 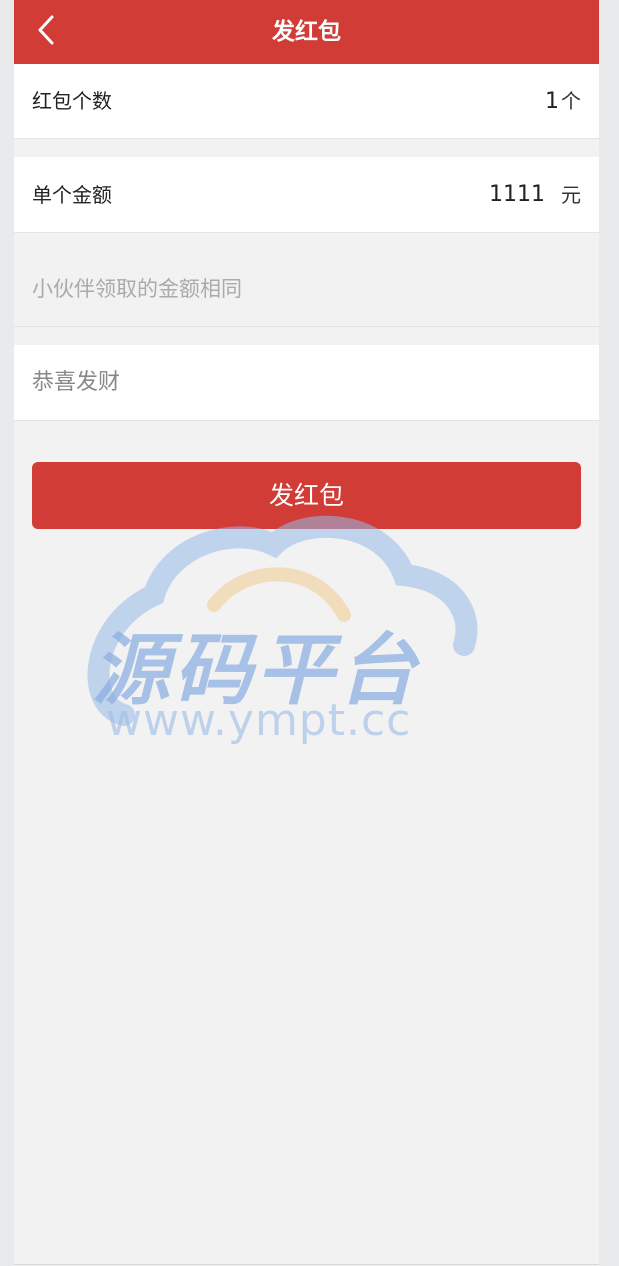 What do you see at coordinates (137, 289) in the screenshot?
I see `amount-hint: 小伙伴领取的金额相同` at bounding box center [137, 289].